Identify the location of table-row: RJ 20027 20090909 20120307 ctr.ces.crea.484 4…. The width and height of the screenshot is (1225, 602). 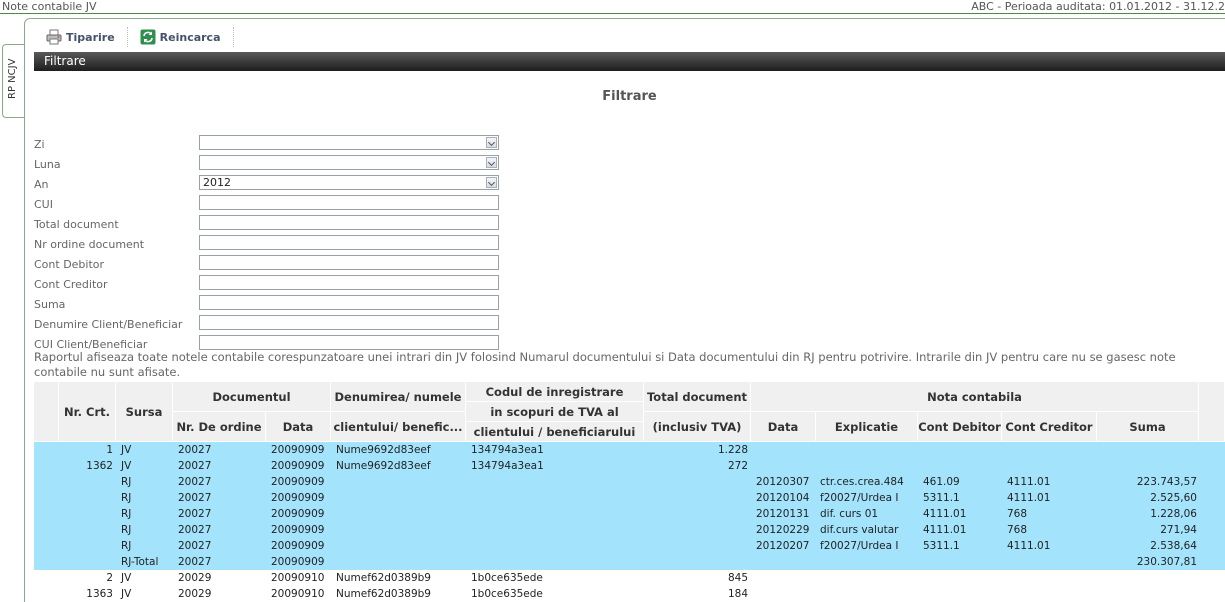
(629, 482).